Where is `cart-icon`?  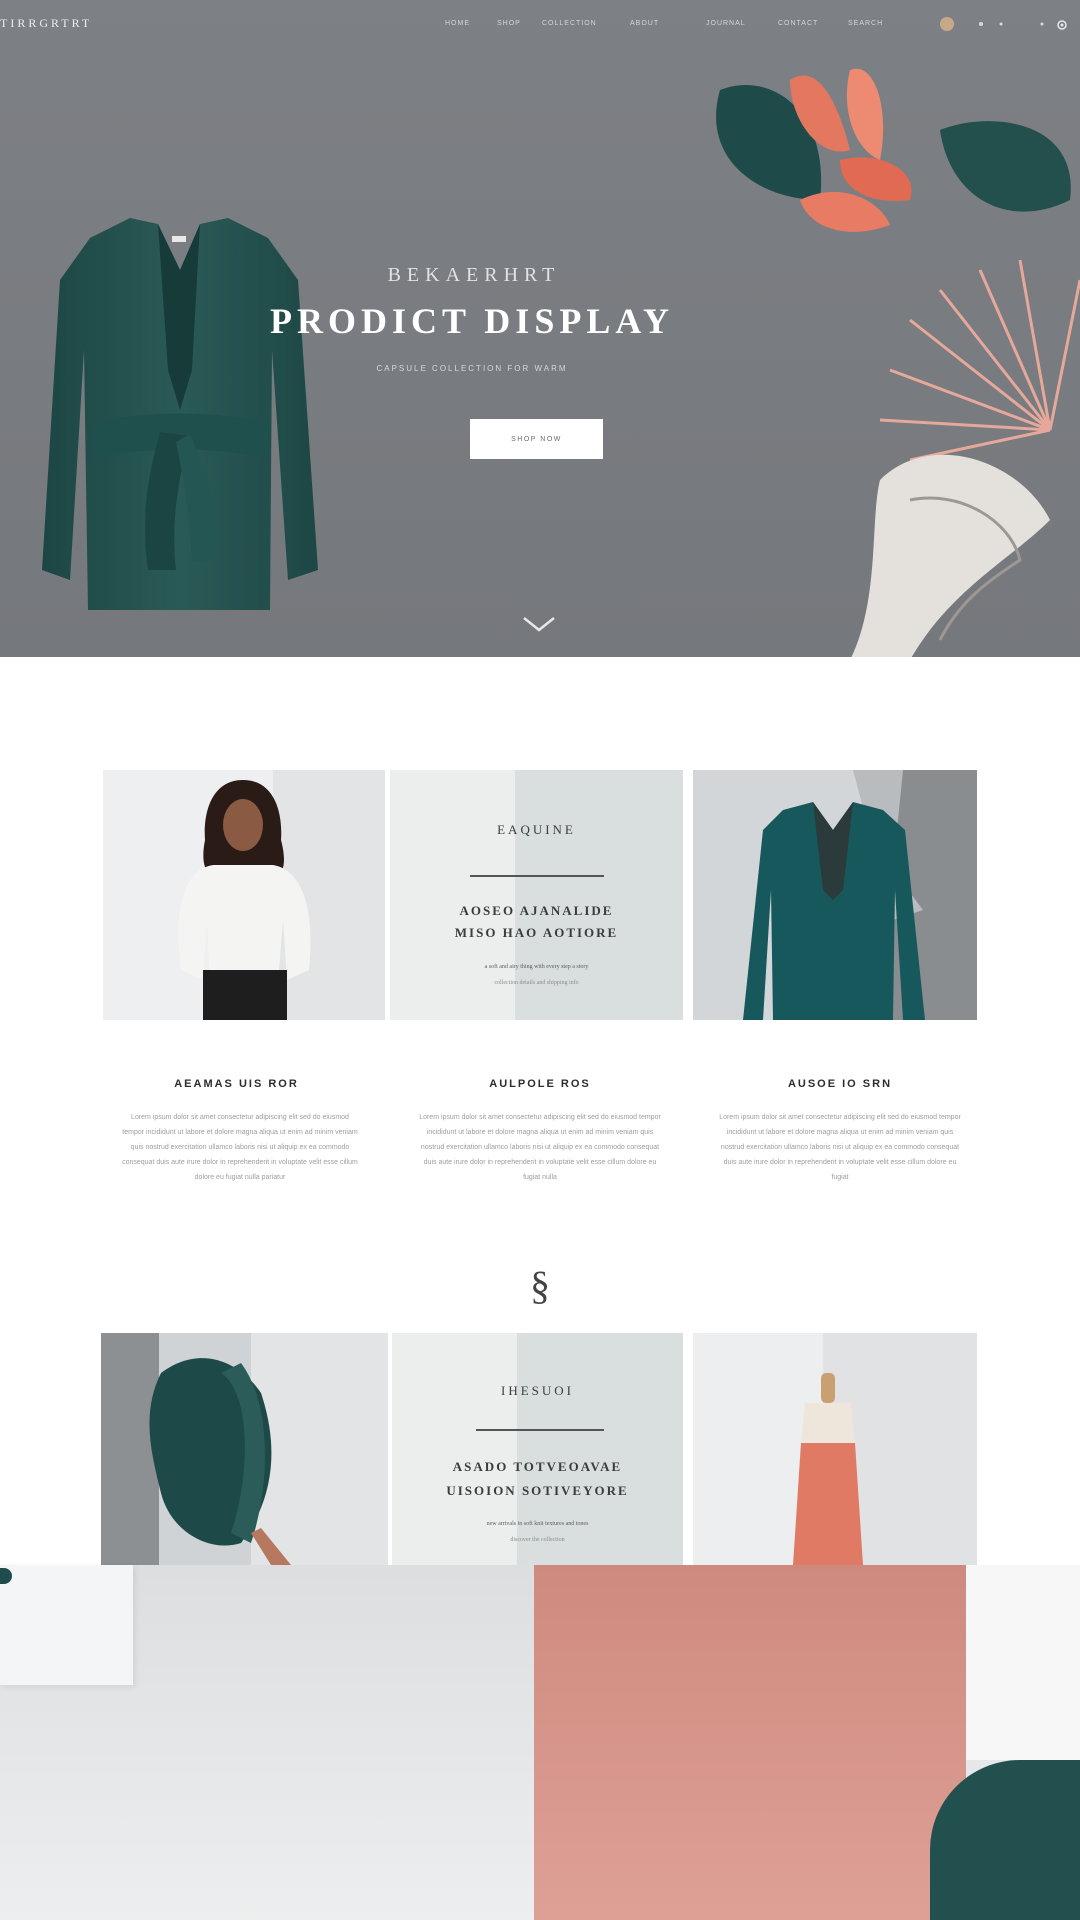 cart-icon is located at coordinates (1062, 25).